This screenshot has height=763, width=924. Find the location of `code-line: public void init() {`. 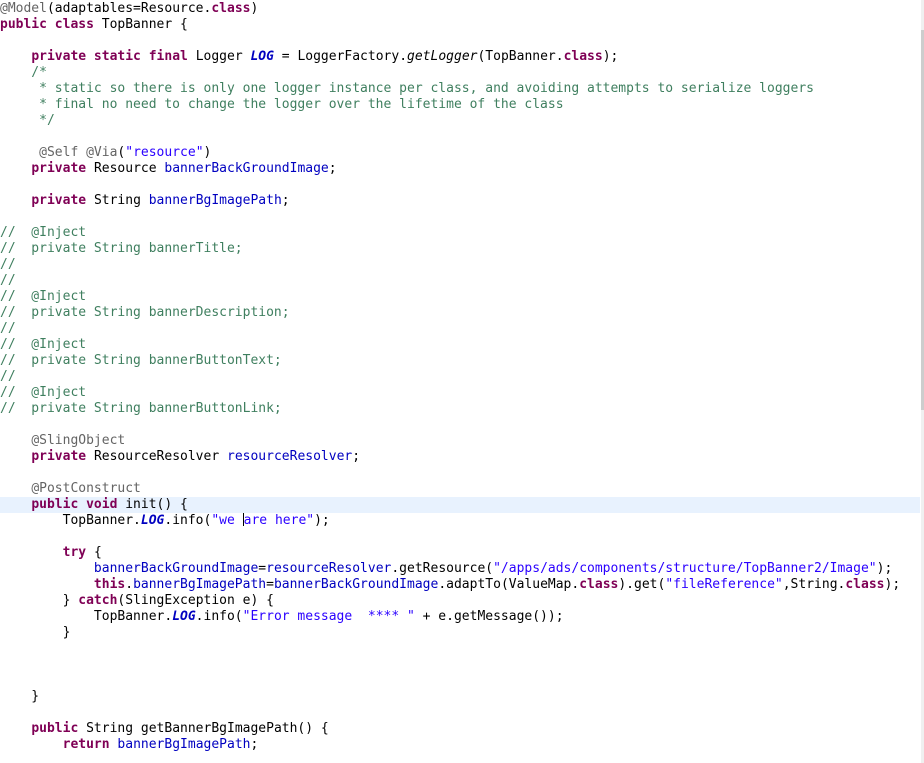

code-line: public void init() { is located at coordinates (460, 505).